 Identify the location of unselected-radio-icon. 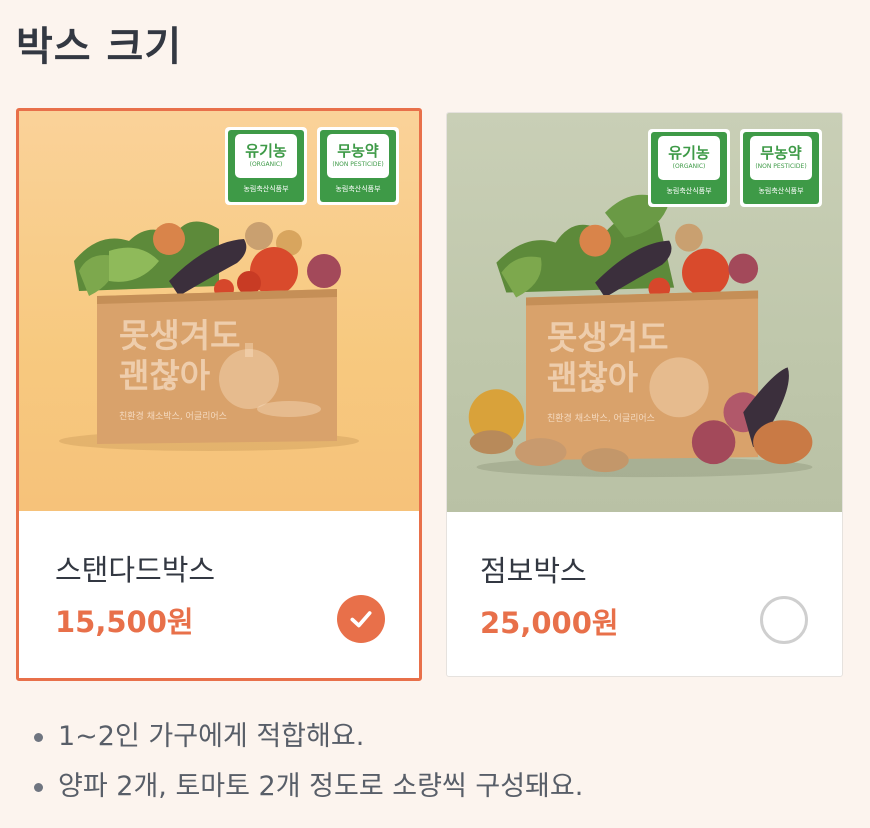
(784, 620).